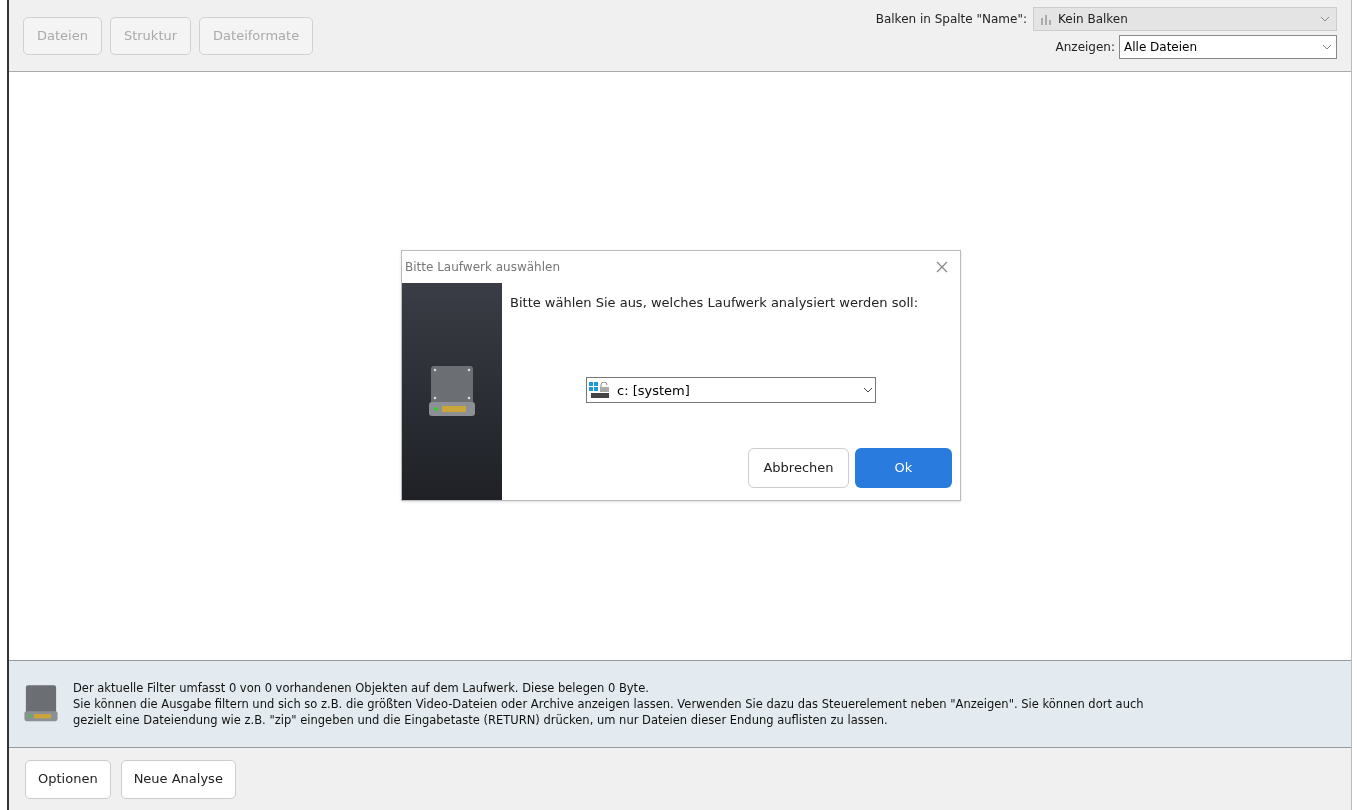  I want to click on bar-chart-icon, so click(1046, 19).